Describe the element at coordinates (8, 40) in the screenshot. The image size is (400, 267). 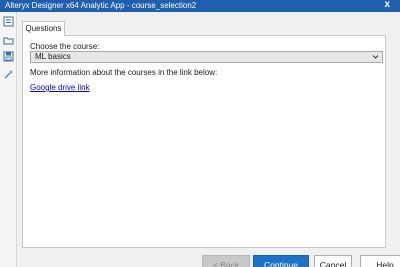
I see `folder-icon` at that location.